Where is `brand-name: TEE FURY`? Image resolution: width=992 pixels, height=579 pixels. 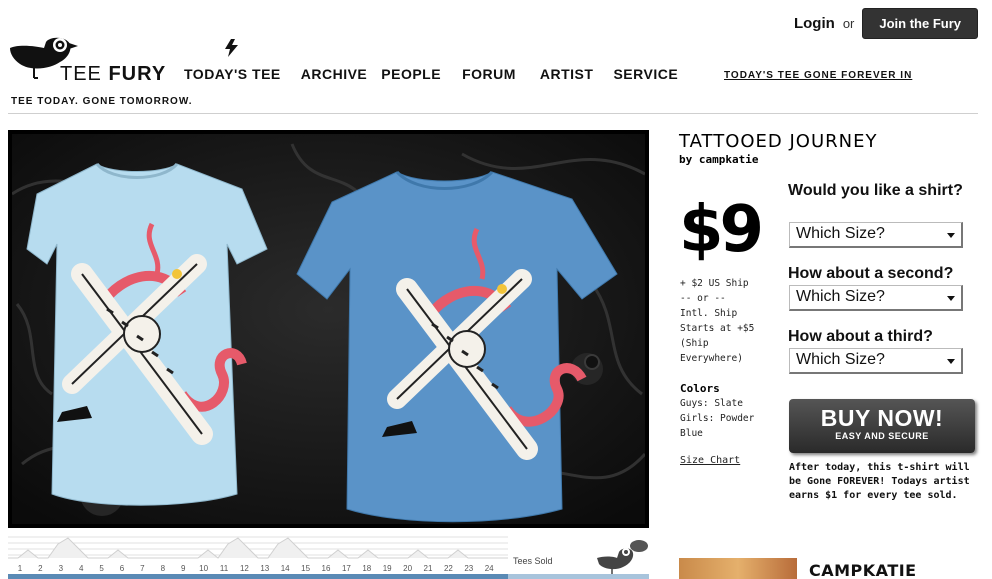 brand-name: TEE FURY is located at coordinates (113, 74).